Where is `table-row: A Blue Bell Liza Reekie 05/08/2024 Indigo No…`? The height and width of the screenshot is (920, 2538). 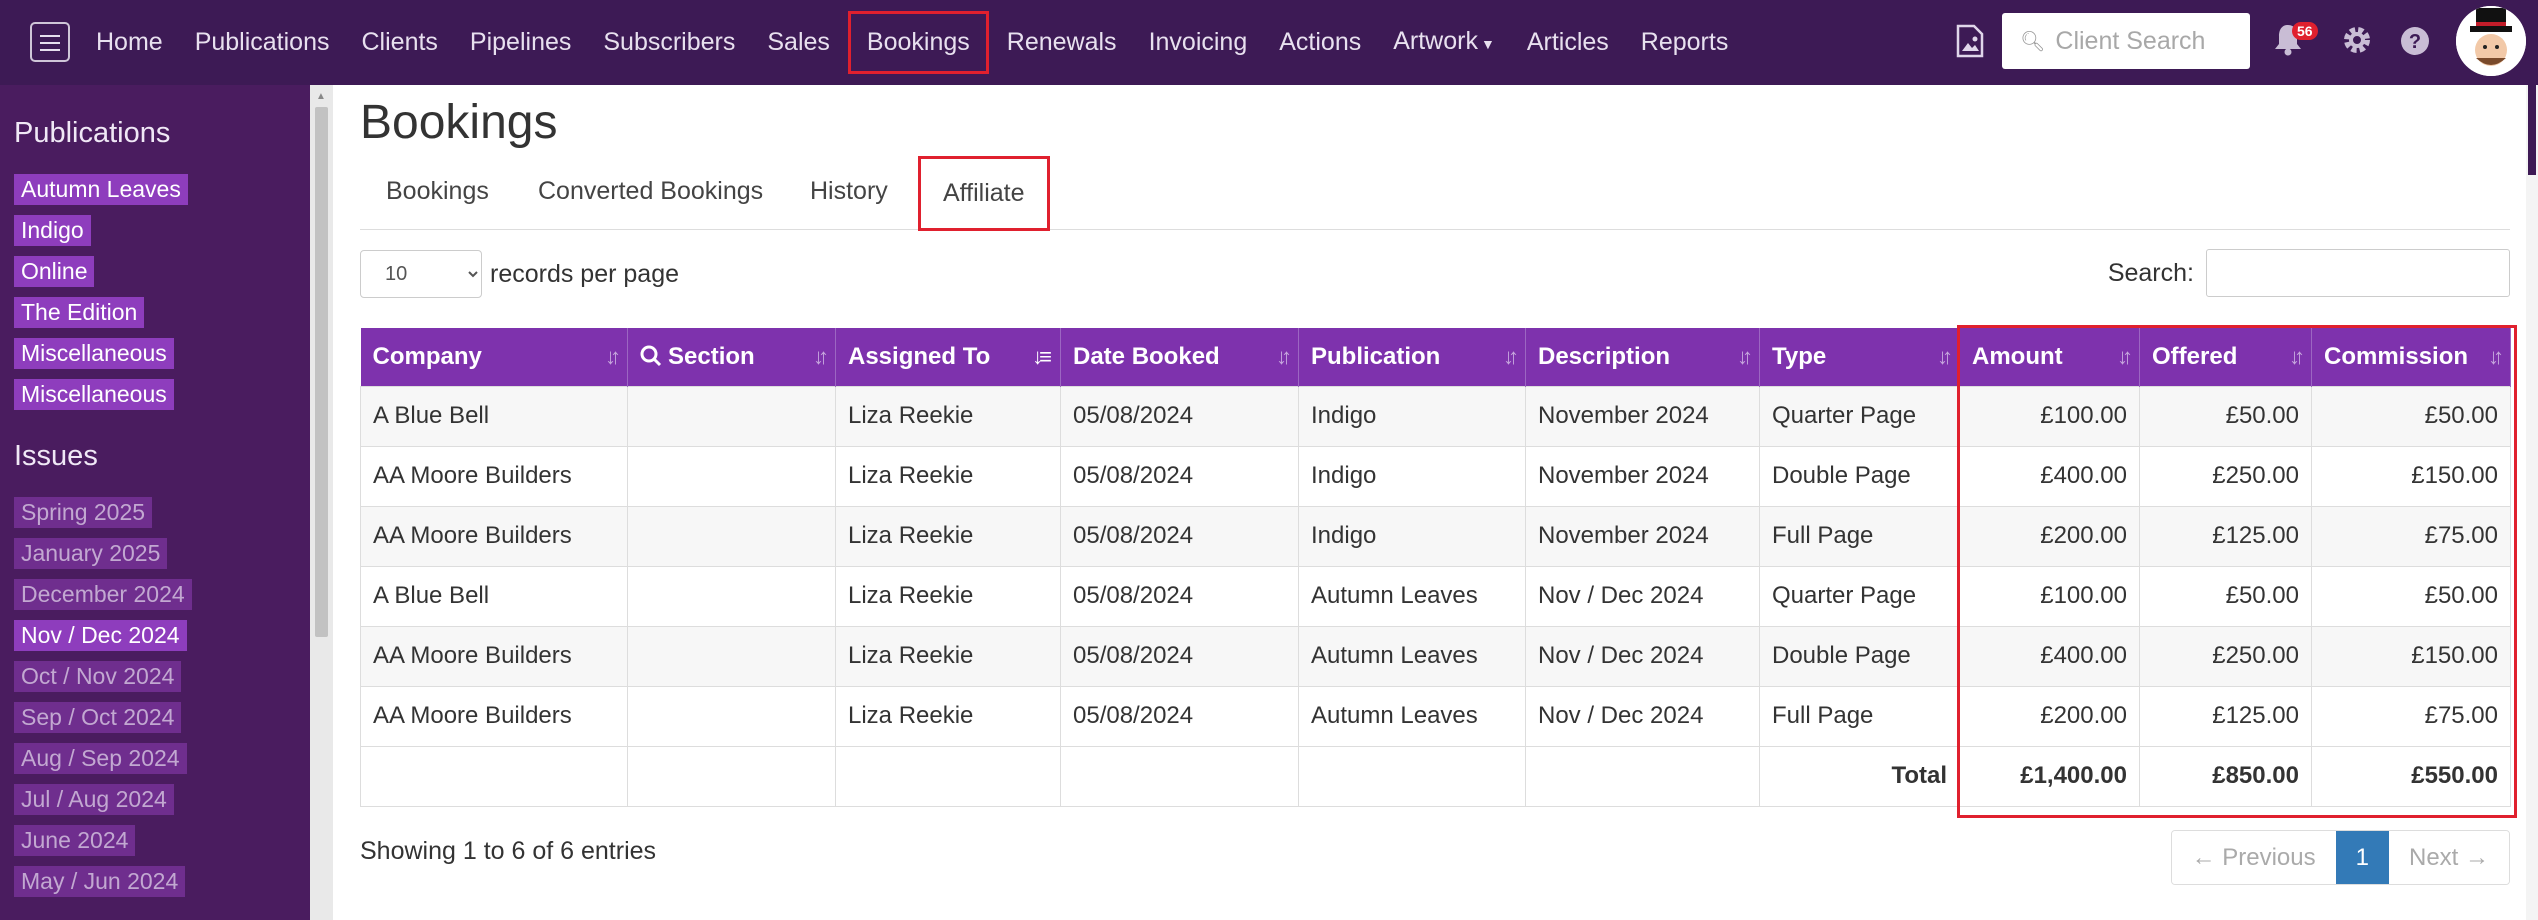
table-row: A Blue Bell Liza Reekie 05/08/2024 Indigo No… is located at coordinates (1435, 416).